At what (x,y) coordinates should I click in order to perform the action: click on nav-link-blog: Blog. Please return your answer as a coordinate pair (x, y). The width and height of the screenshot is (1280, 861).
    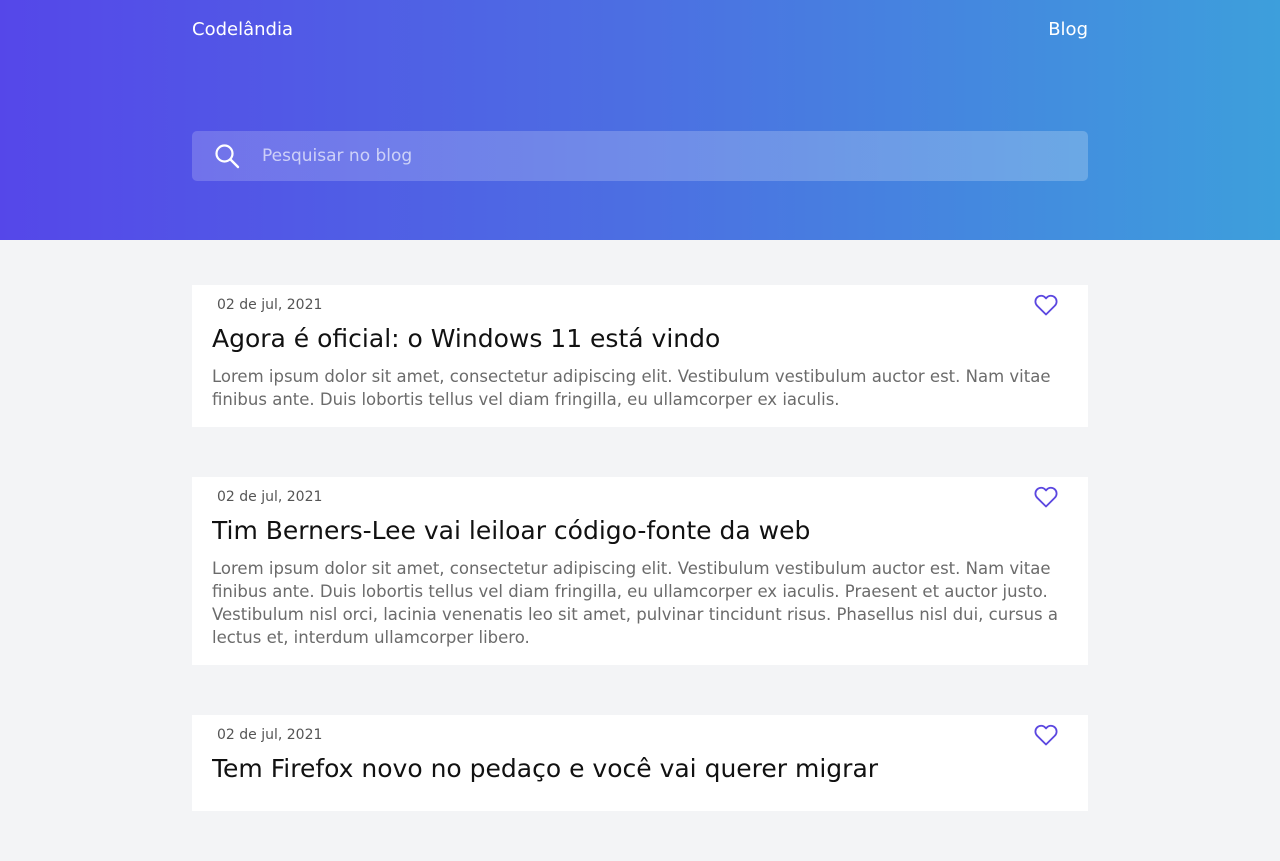
    Looking at the image, I should click on (1068, 29).